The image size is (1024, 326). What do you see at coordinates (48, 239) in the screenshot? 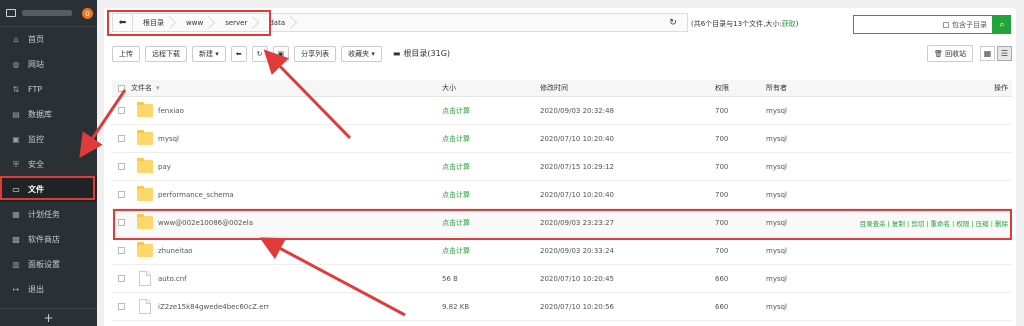
I see `sidebar-item-store: ▩ 软件商店` at bounding box center [48, 239].